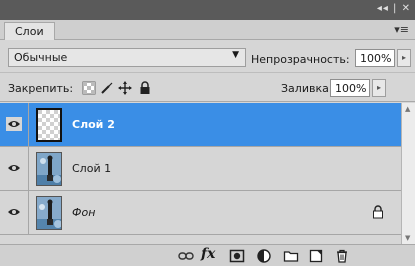 The height and width of the screenshot is (266, 415). What do you see at coordinates (125, 88) in the screenshot?
I see `lock-position-icon` at bounding box center [125, 88].